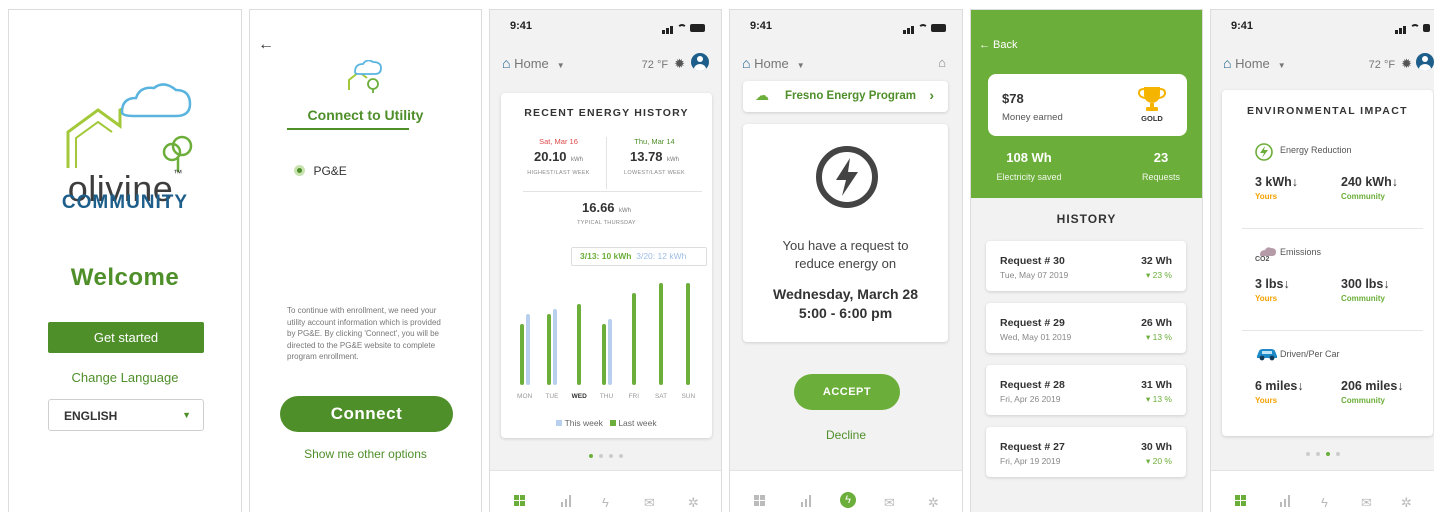 The width and height of the screenshot is (1434, 512). I want to click on impact-section-name: Driven/Per Car, so click(1310, 354).